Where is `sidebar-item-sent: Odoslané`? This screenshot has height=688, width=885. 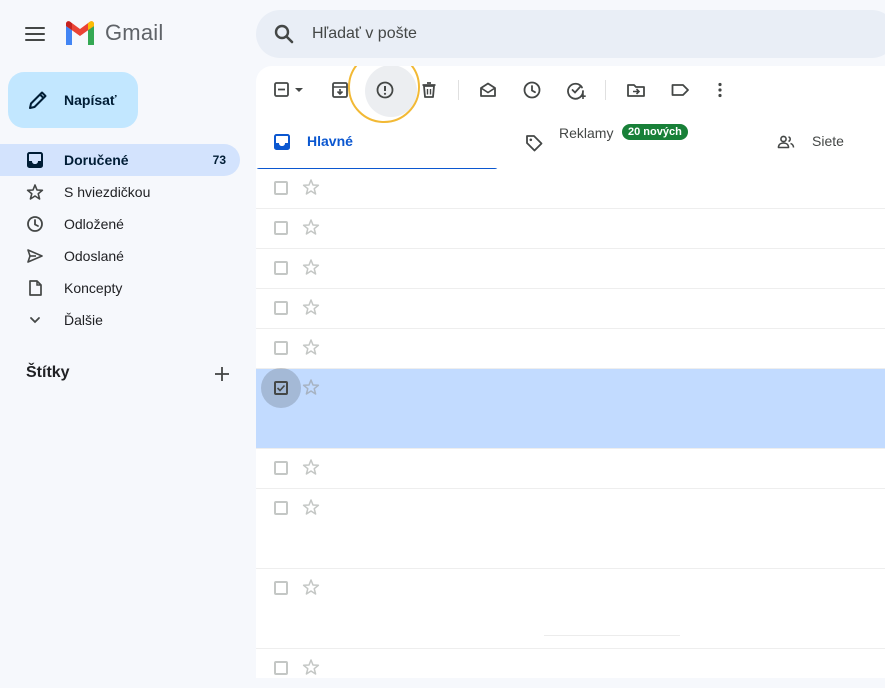
sidebar-item-sent: Odoslané is located at coordinates (120, 256).